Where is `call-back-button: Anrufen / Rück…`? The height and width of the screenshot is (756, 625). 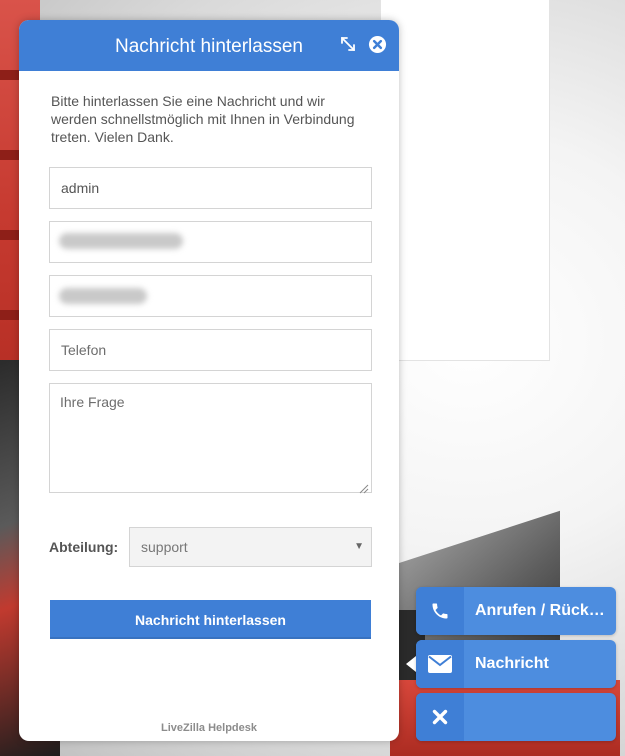
call-back-button: Anrufen / Rück… is located at coordinates (516, 611).